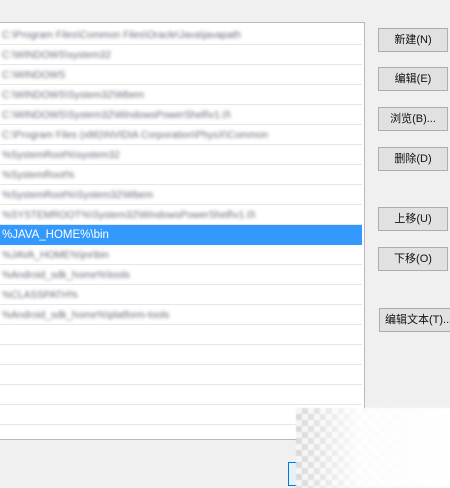 The height and width of the screenshot is (488, 450). What do you see at coordinates (181, 275) in the screenshot?
I see `list-item: %Android_sdk_home%\tools` at bounding box center [181, 275].